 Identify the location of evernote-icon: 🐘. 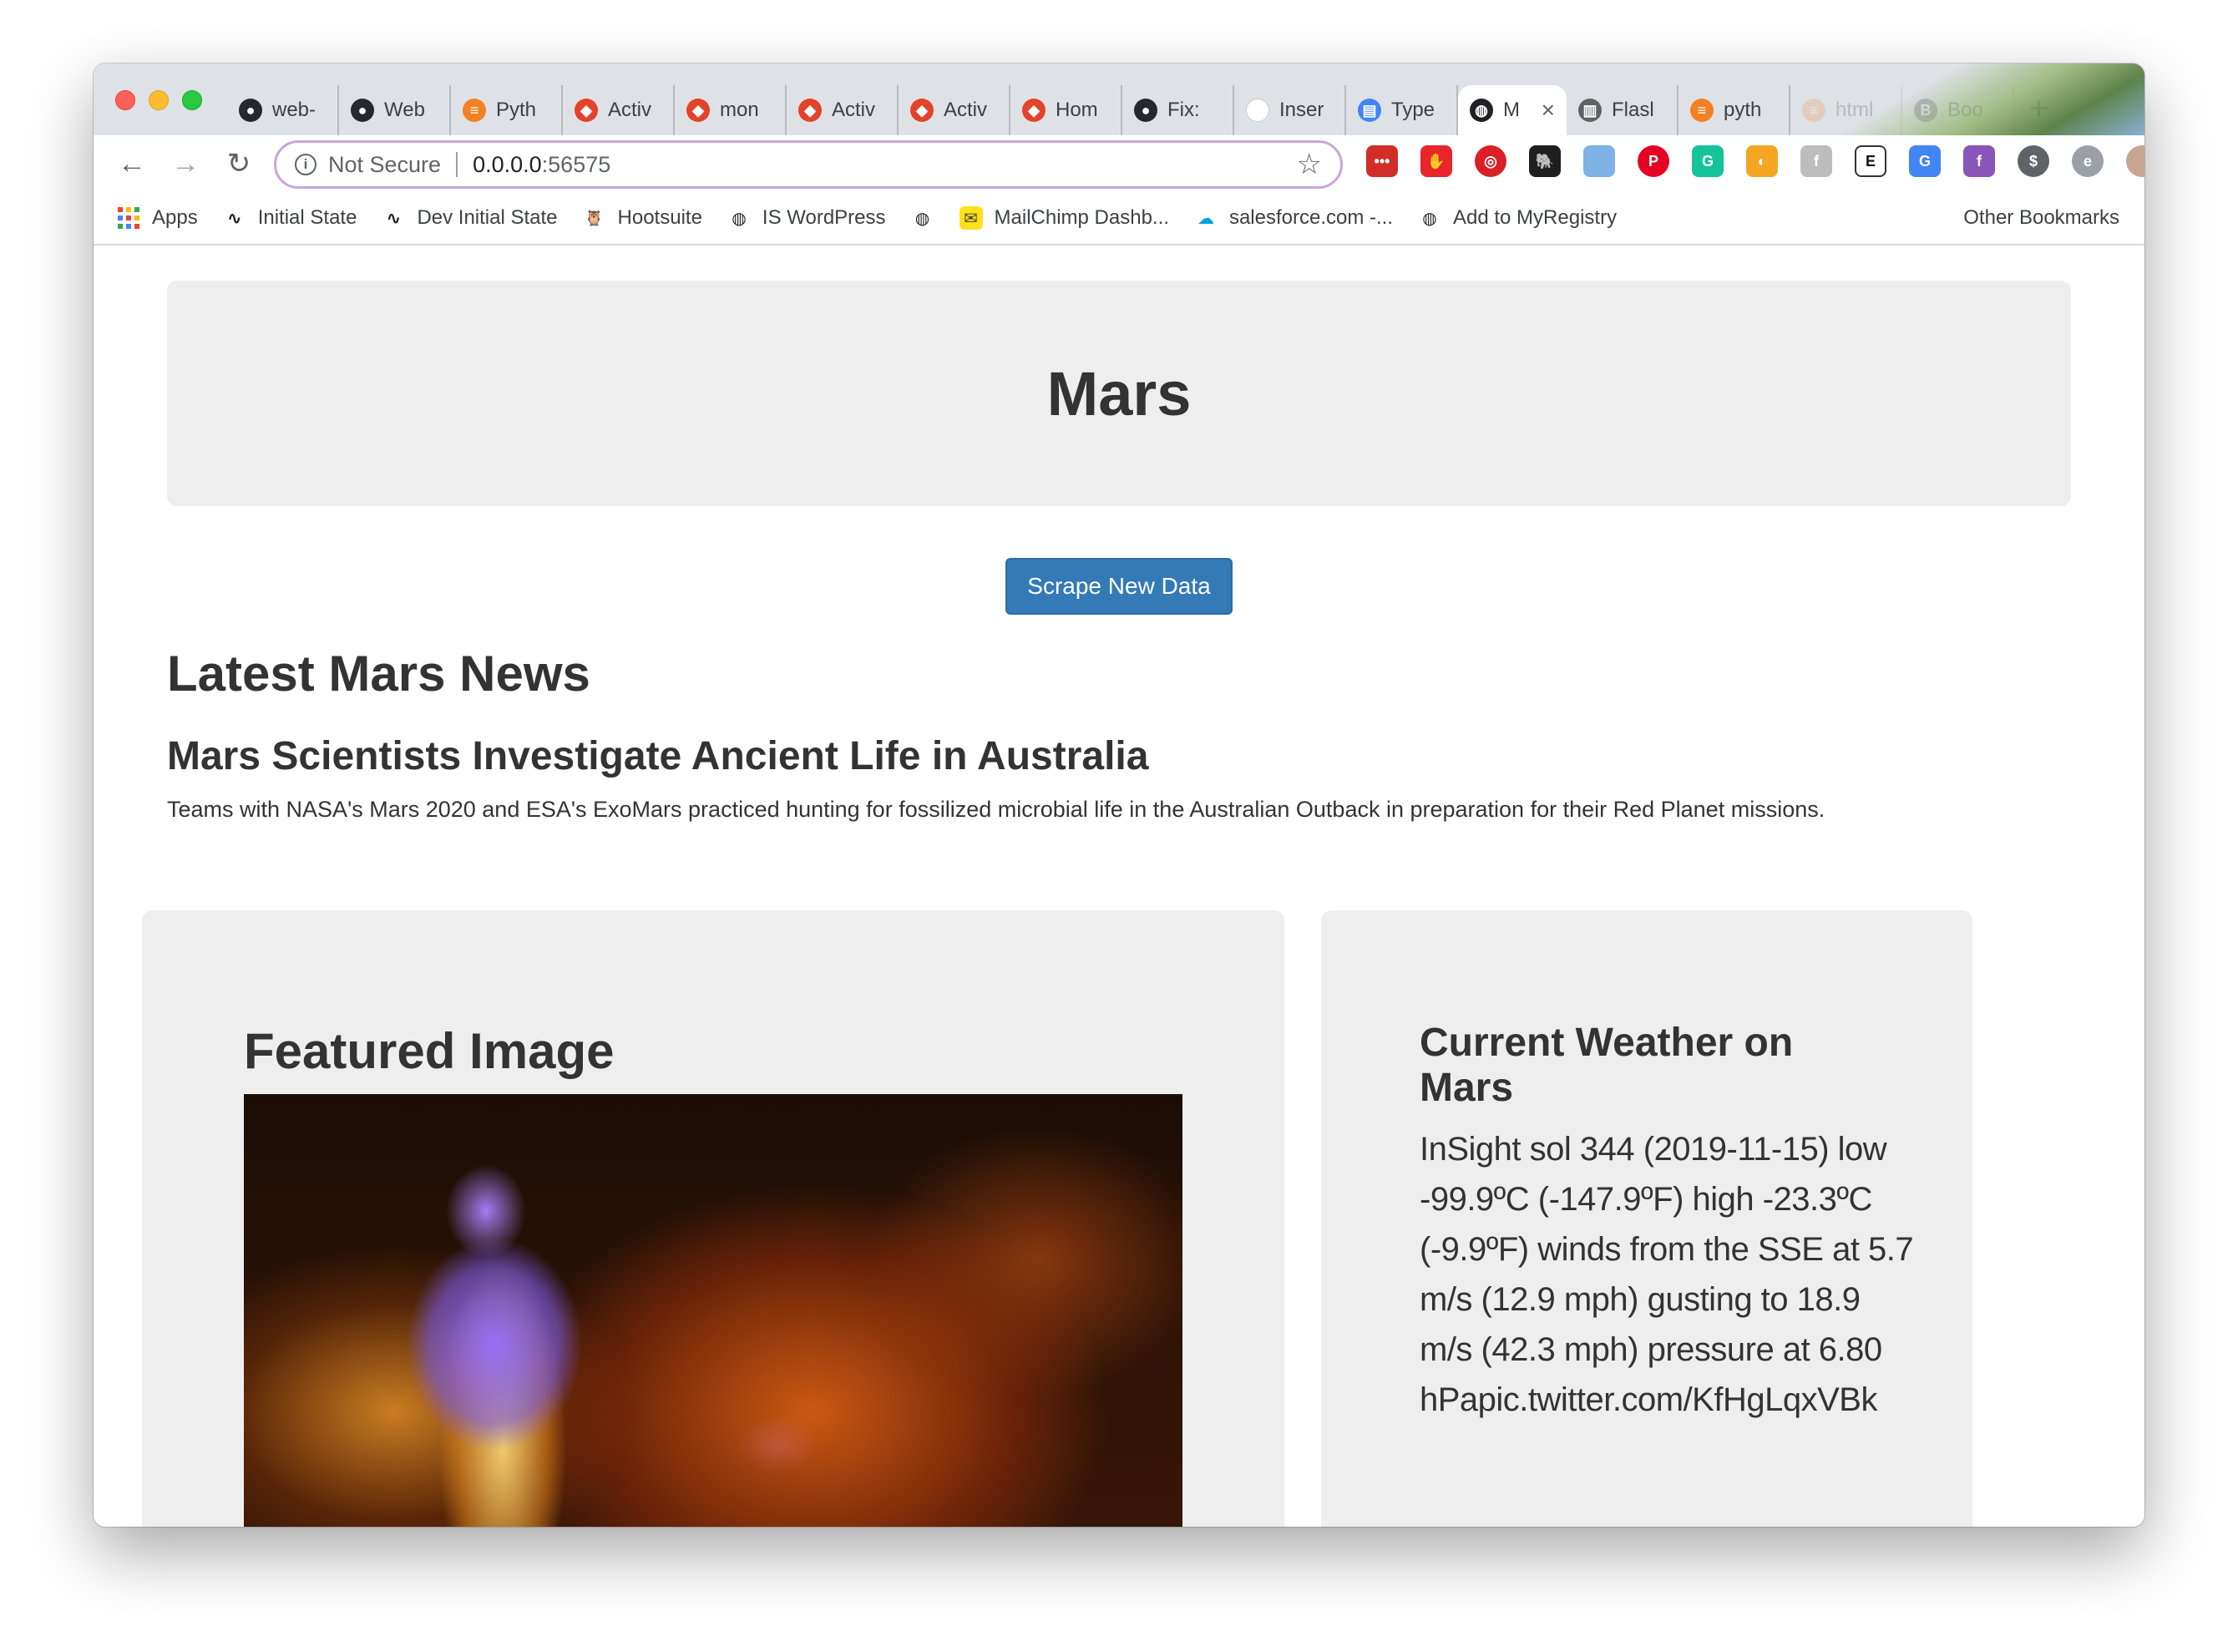
(1545, 161).